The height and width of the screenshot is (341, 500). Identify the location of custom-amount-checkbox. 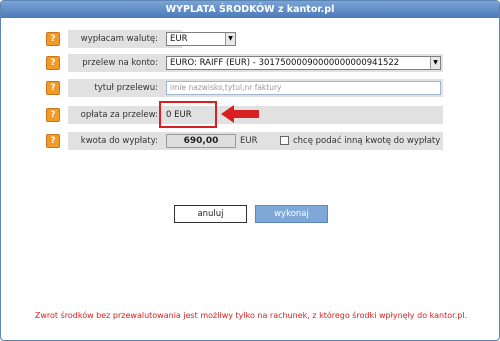
(284, 140).